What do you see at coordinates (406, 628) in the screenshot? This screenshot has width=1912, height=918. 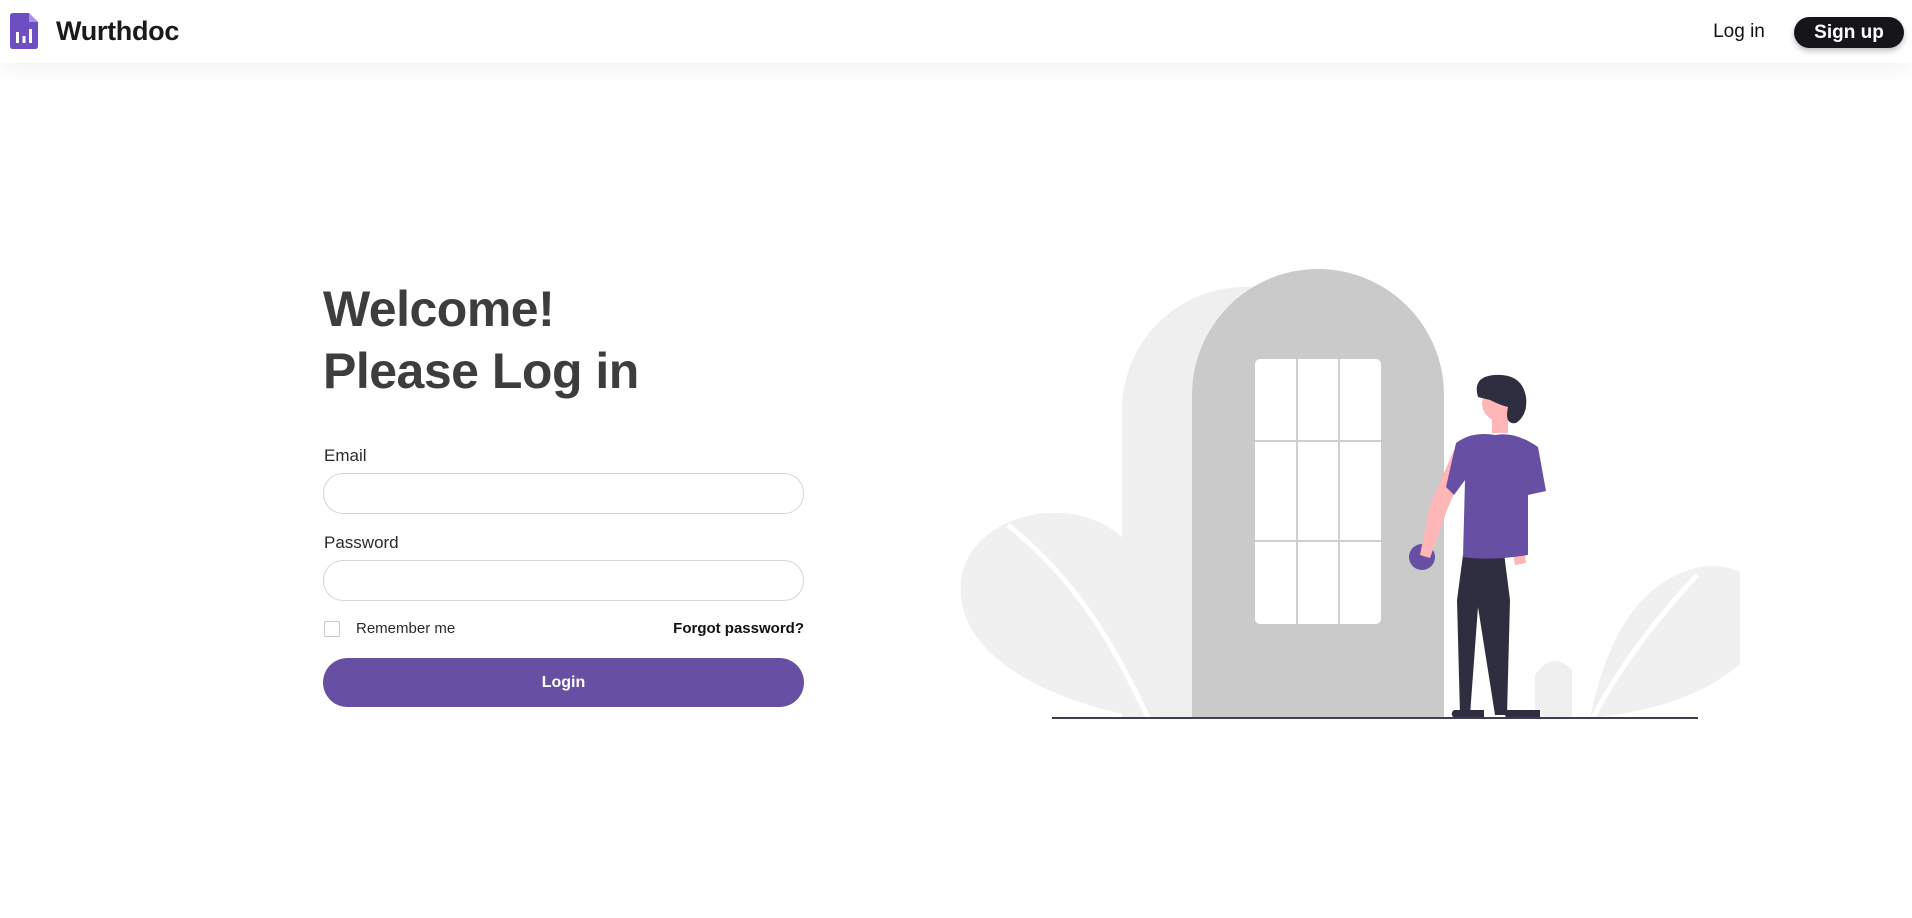 I see `remember-me-label: Remember me` at bounding box center [406, 628].